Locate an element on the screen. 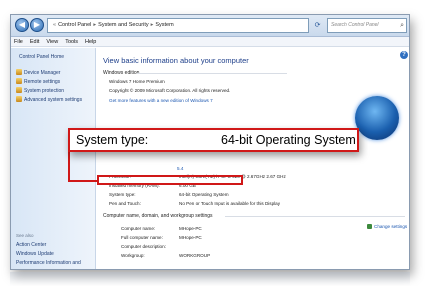  sidebar-link-windows-update: Windows Update is located at coordinates (35, 254).